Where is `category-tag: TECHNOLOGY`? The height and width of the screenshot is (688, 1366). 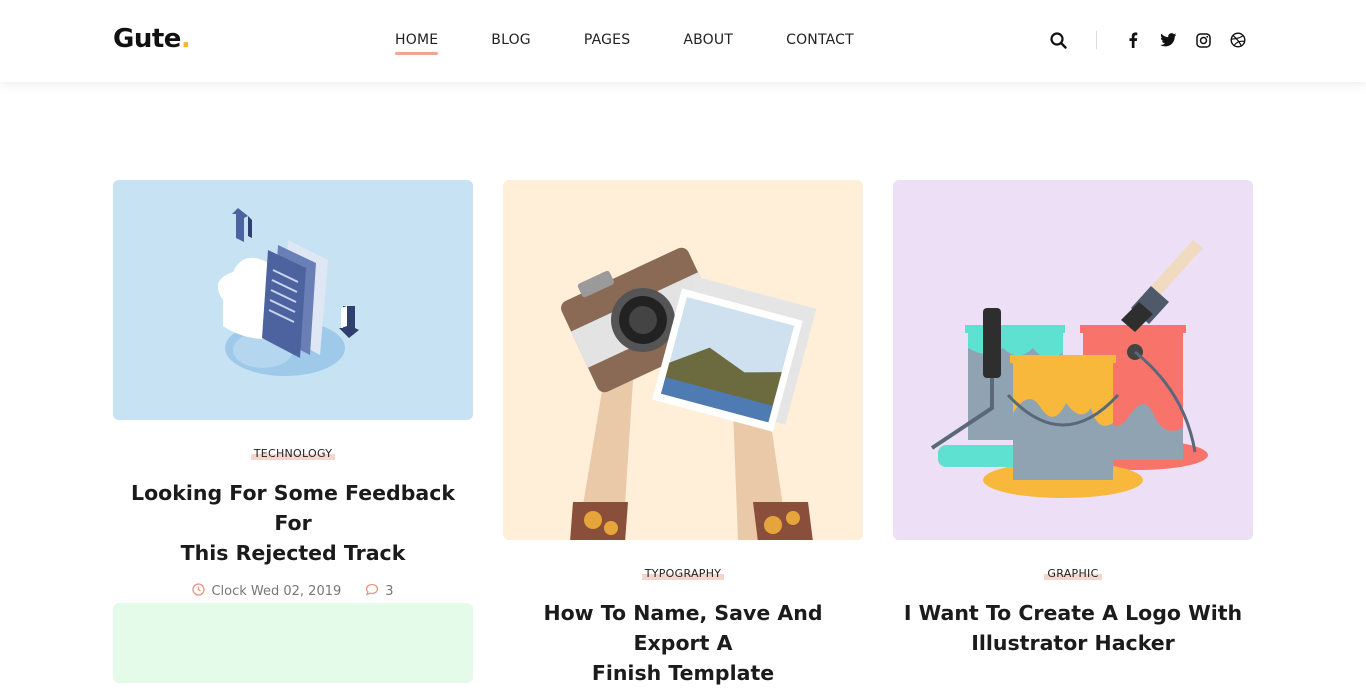
category-tag: TECHNOLOGY is located at coordinates (293, 453).